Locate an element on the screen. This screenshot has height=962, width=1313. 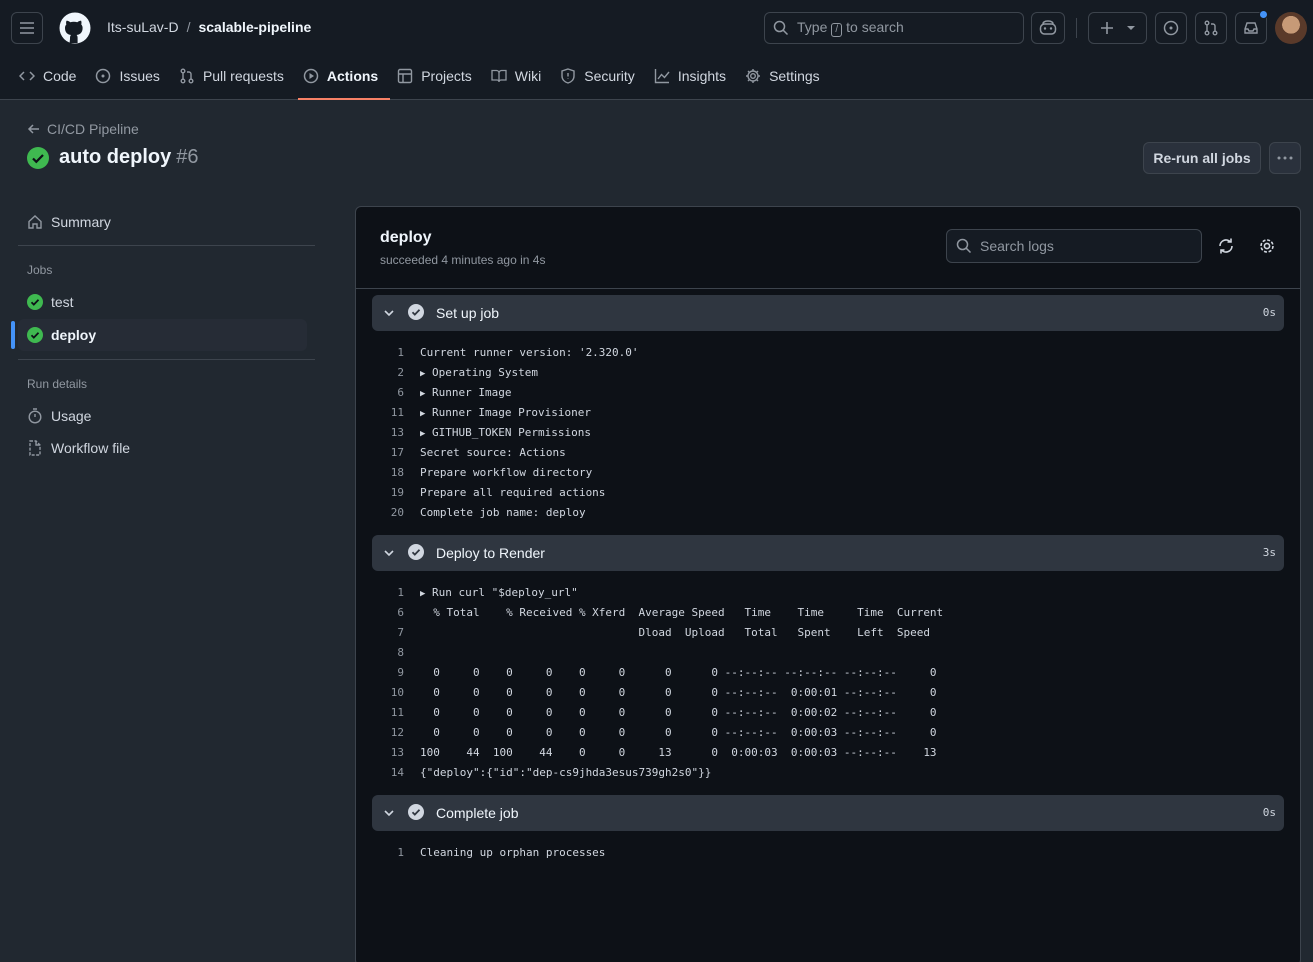
tab-issues: Issues is located at coordinates (131, 76).